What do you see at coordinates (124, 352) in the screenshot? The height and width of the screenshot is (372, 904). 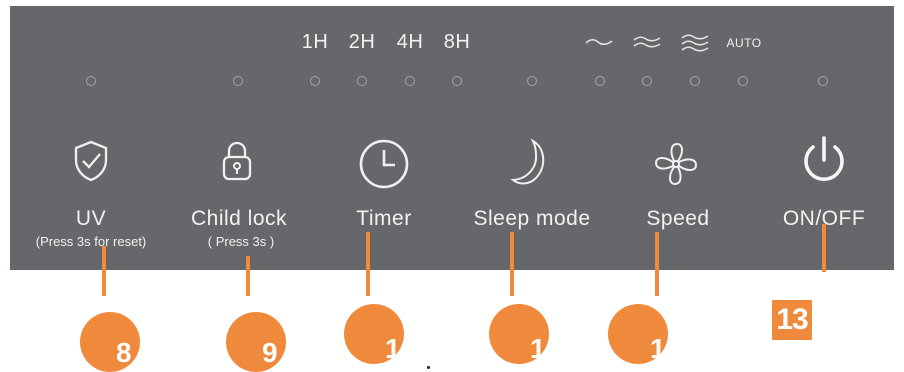 I see `callout-number-uv: 8` at bounding box center [124, 352].